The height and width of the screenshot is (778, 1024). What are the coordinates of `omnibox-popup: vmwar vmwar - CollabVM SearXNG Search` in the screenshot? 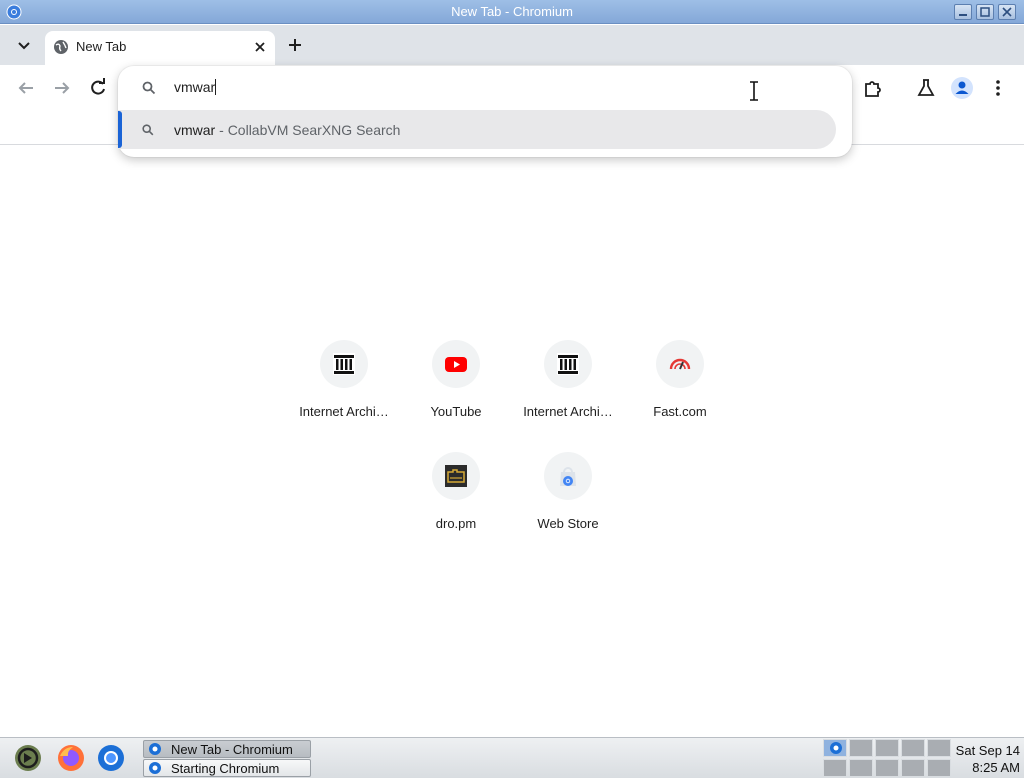 It's located at (485, 111).